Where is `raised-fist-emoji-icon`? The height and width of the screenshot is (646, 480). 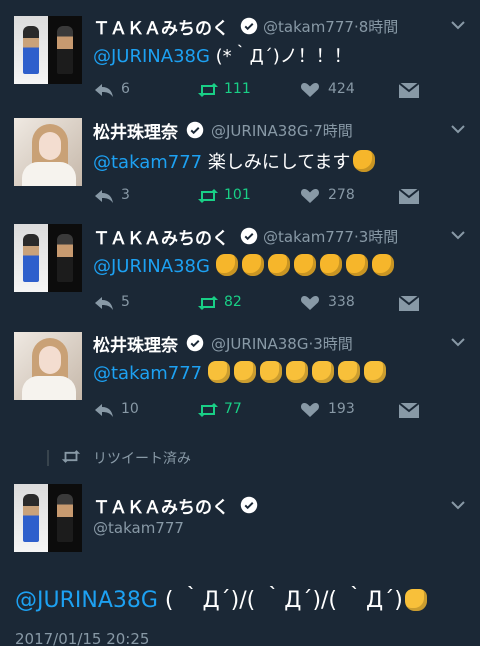
raised-fist-emoji-icon is located at coordinates (364, 161).